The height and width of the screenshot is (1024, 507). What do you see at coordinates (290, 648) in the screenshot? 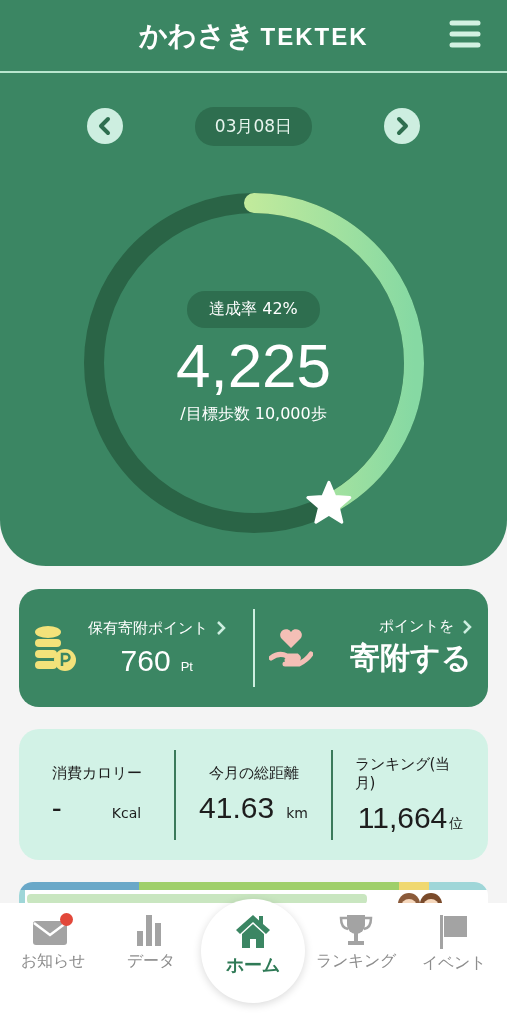
I see `heart-hand-icon` at bounding box center [290, 648].